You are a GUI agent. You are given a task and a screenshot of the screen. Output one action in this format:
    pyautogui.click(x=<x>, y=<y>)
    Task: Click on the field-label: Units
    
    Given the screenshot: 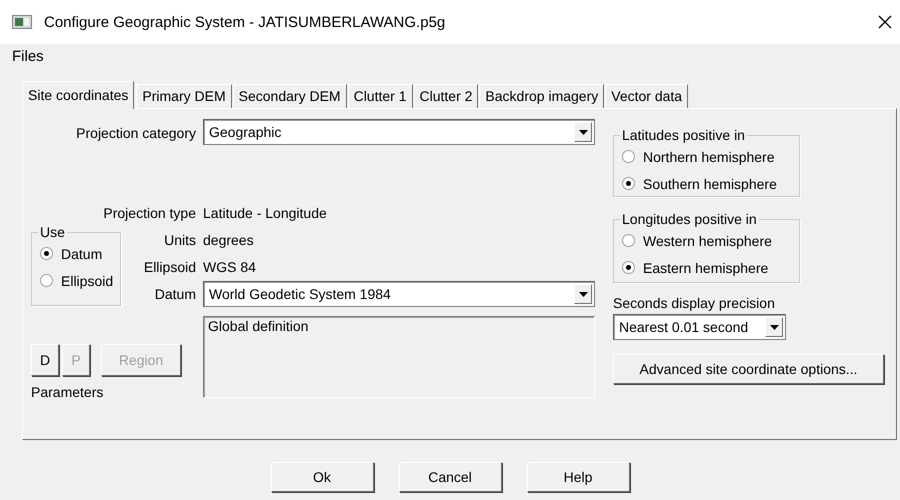 What is the action you would take?
    pyautogui.click(x=179, y=240)
    